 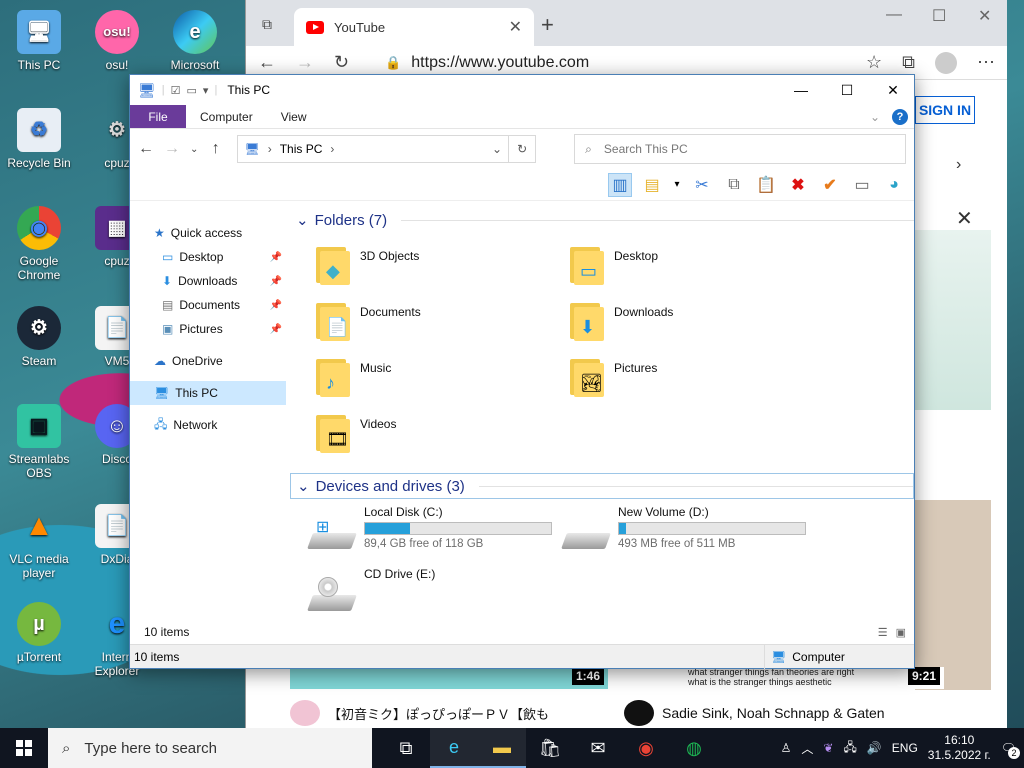 What do you see at coordinates (502, 748) in the screenshot?
I see `file-explorer-taskbar-icon: ▬` at bounding box center [502, 748].